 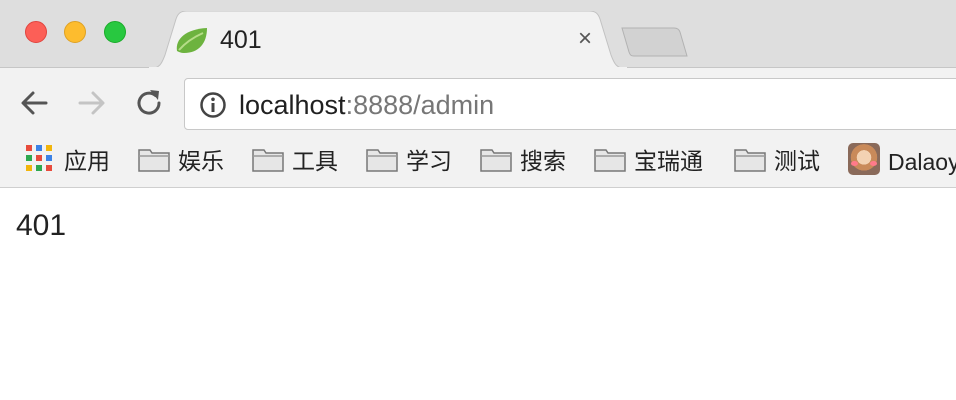 I want to click on bookmark-folder-search: 搜索, so click(x=528, y=162).